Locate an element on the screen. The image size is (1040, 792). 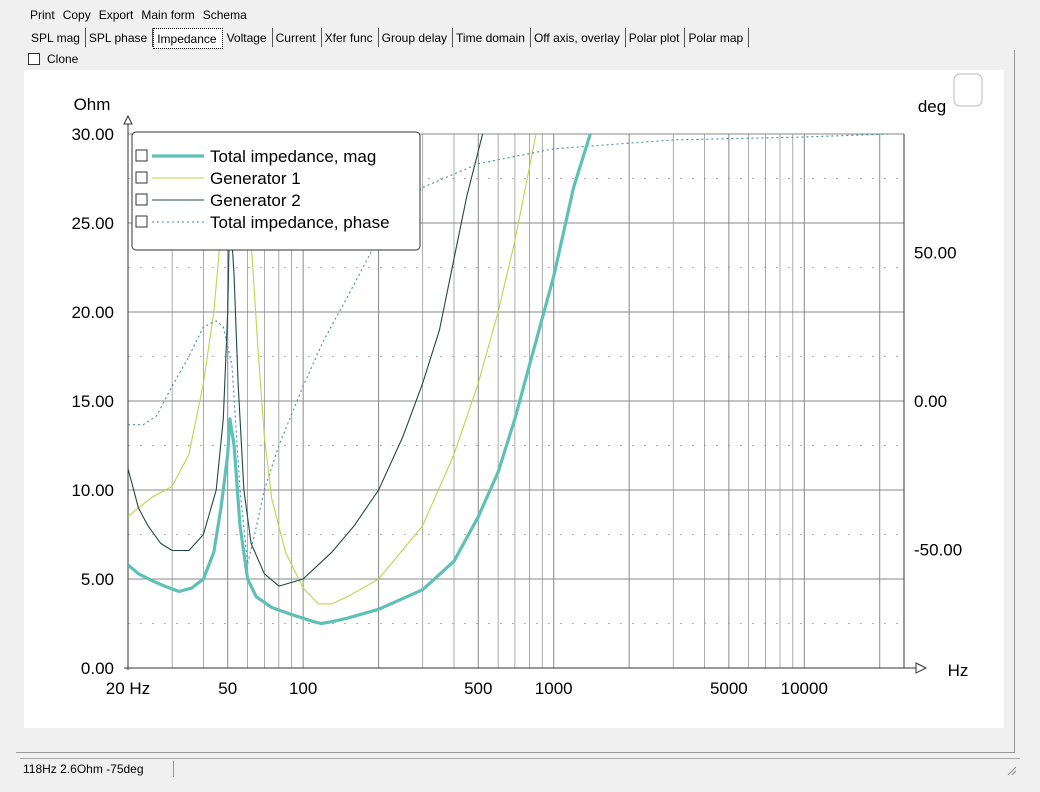
resize-grip-icon is located at coordinates (1011, 770).